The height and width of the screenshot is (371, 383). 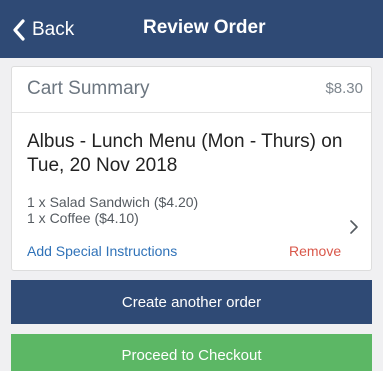 What do you see at coordinates (191, 90) in the screenshot?
I see `cart-summary-header: Cart Summary $8.30` at bounding box center [191, 90].